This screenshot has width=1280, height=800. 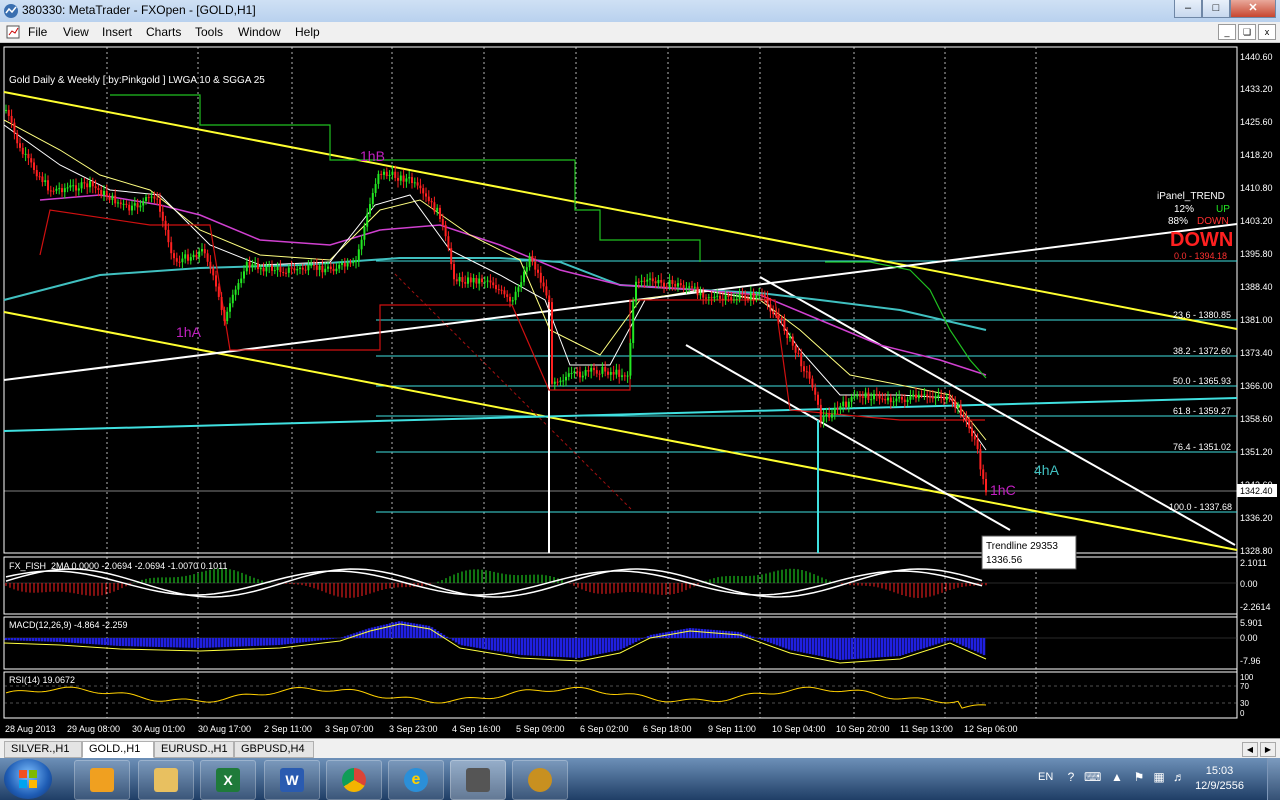 I want to click on help-icon: ?, so click(x=1071, y=777).